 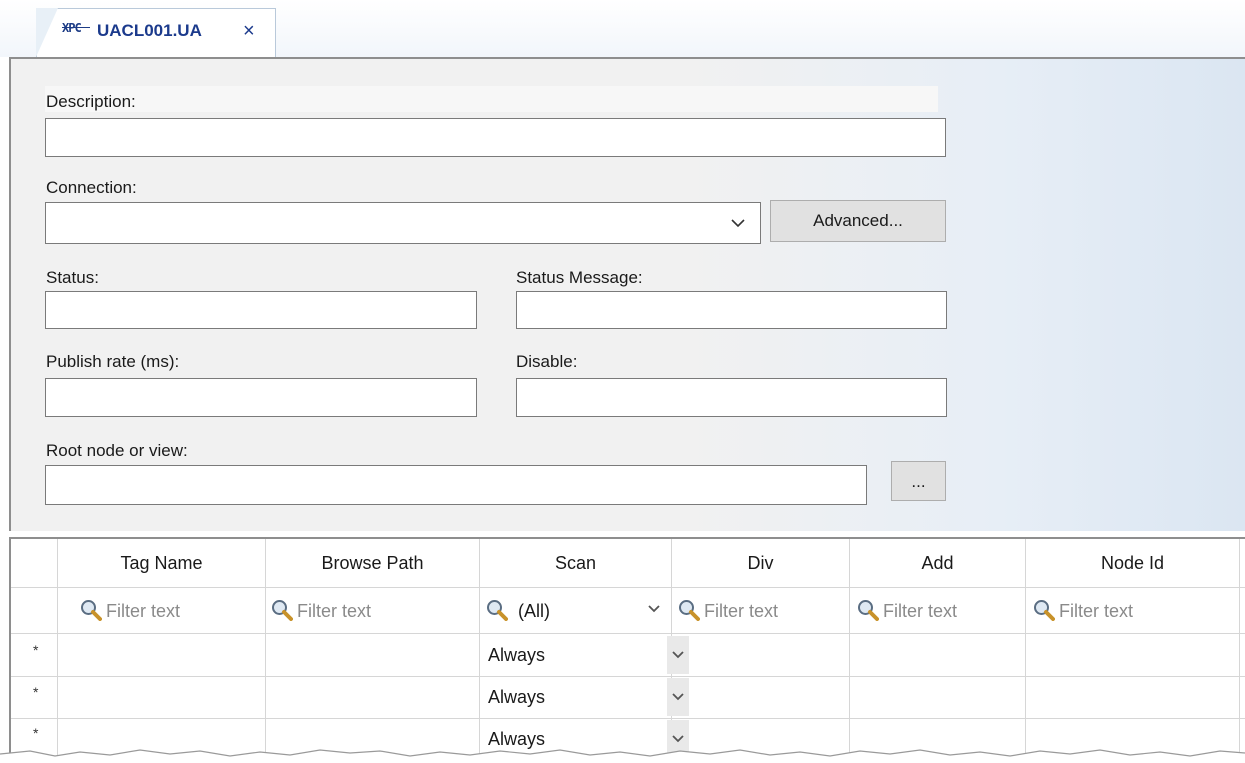 I want to click on torn-edge, so click(x=622, y=756).